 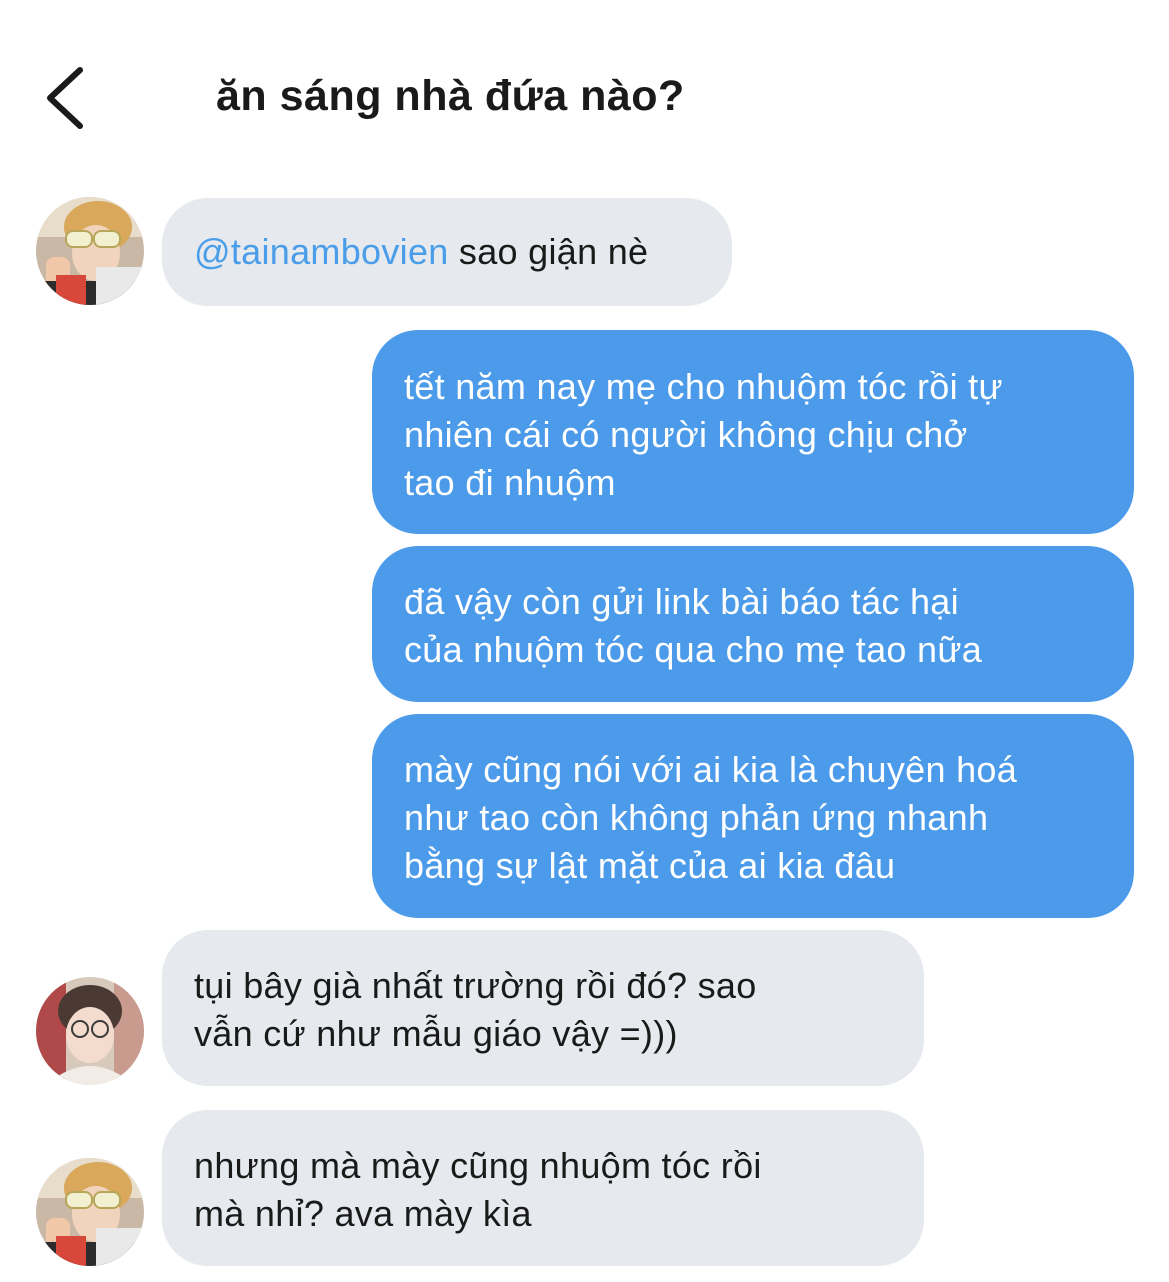 What do you see at coordinates (363, 1213) in the screenshot?
I see `message-line: mà nhỉ? ava mày kìa` at bounding box center [363, 1213].